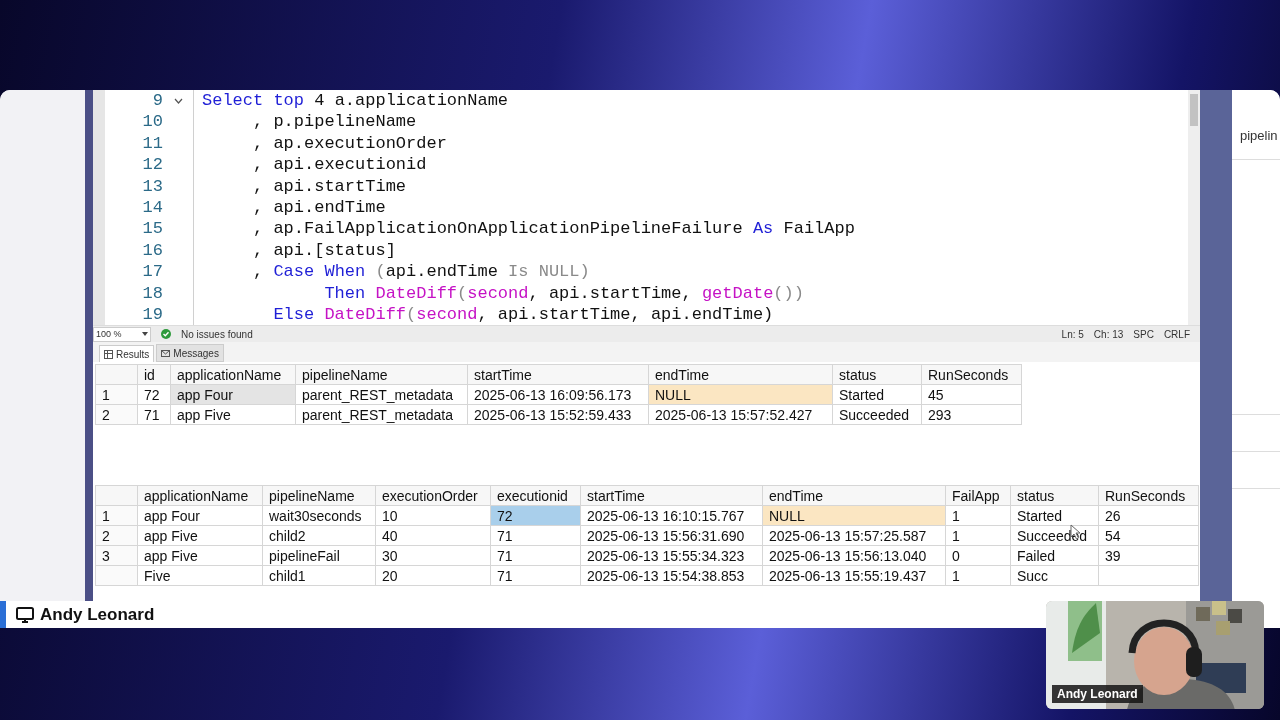 The height and width of the screenshot is (720, 1280). Describe the element at coordinates (978, 495) in the screenshot. I see `column-header: FailApp` at that location.